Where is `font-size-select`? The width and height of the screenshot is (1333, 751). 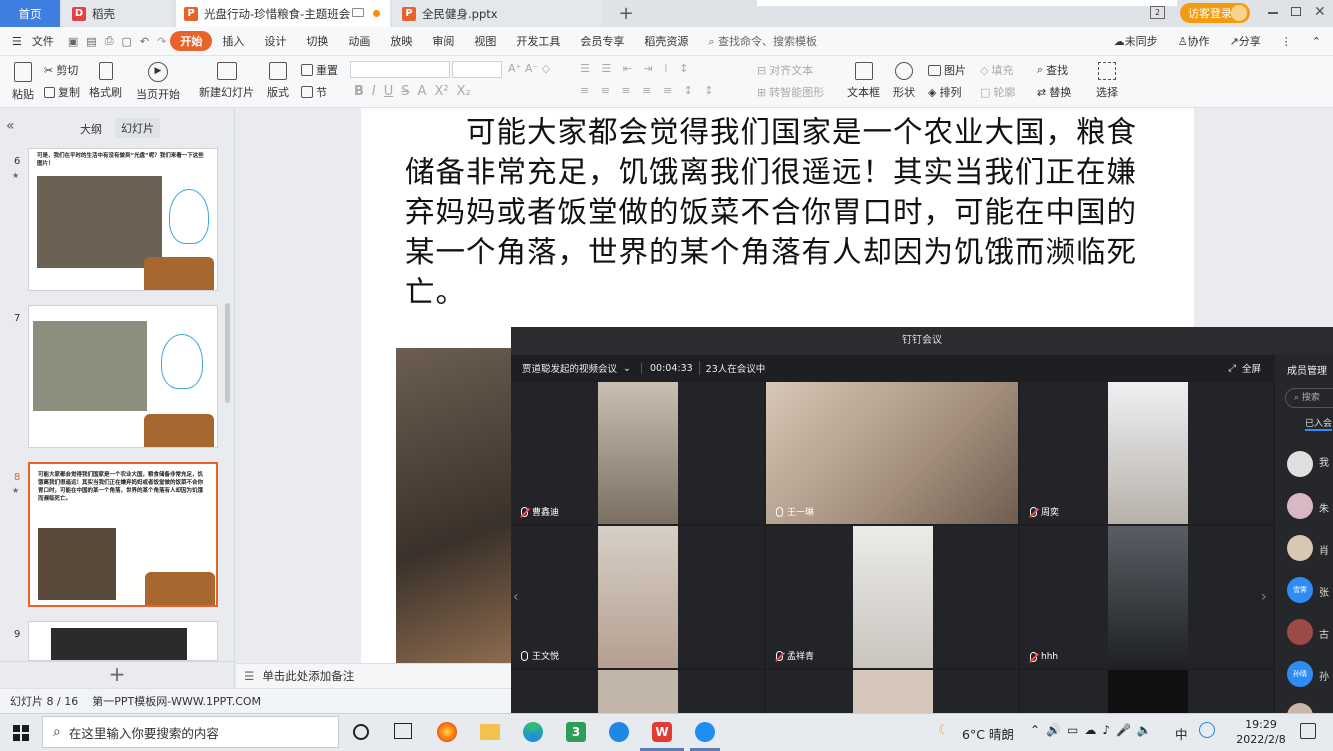 font-size-select is located at coordinates (477, 69).